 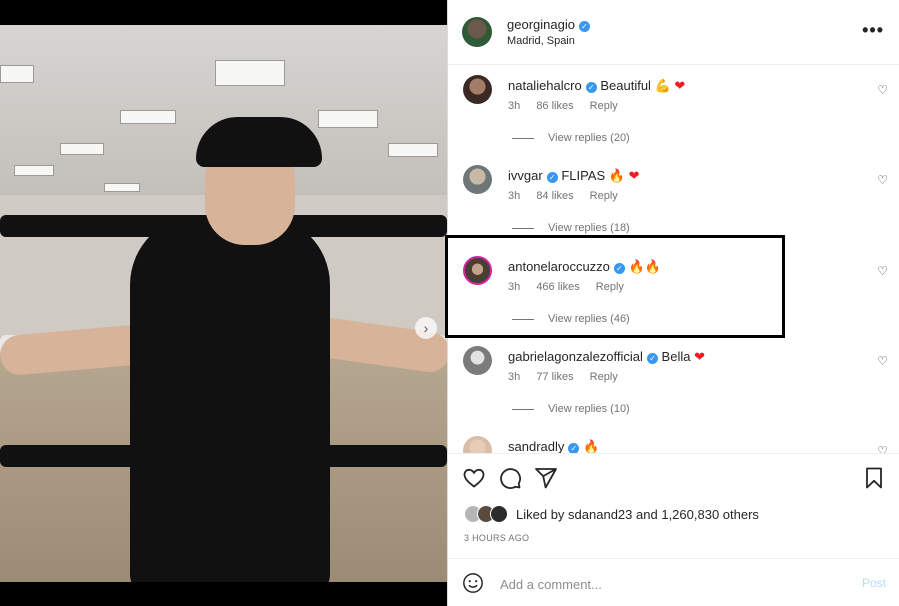 What do you see at coordinates (600, 514) in the screenshot?
I see `liked-by-user: sdanand23` at bounding box center [600, 514].